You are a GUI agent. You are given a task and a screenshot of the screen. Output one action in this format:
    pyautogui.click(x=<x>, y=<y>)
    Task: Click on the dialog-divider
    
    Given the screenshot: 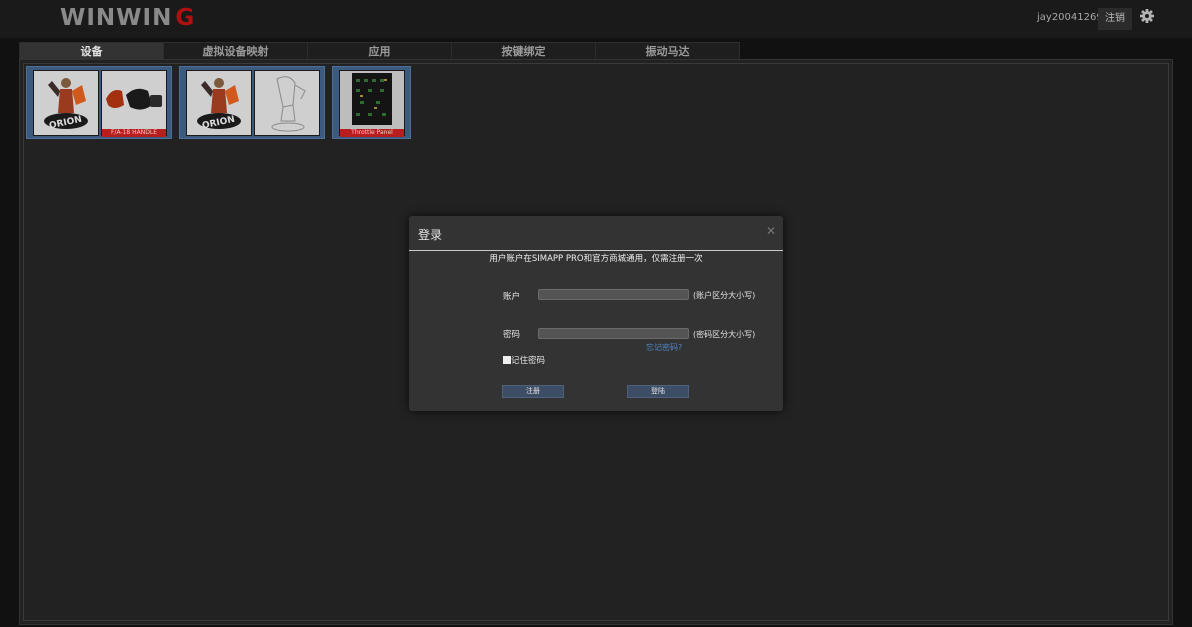 What is the action you would take?
    pyautogui.click(x=596, y=250)
    